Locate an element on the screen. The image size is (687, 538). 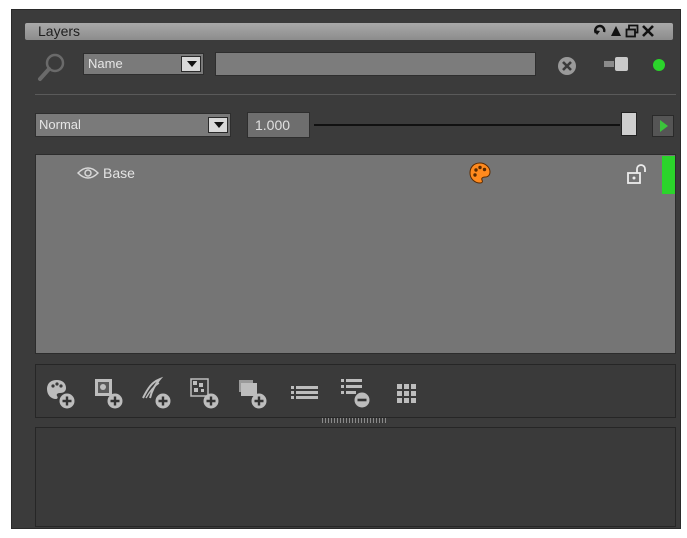
opacity-value: 1.000 is located at coordinates (273, 125).